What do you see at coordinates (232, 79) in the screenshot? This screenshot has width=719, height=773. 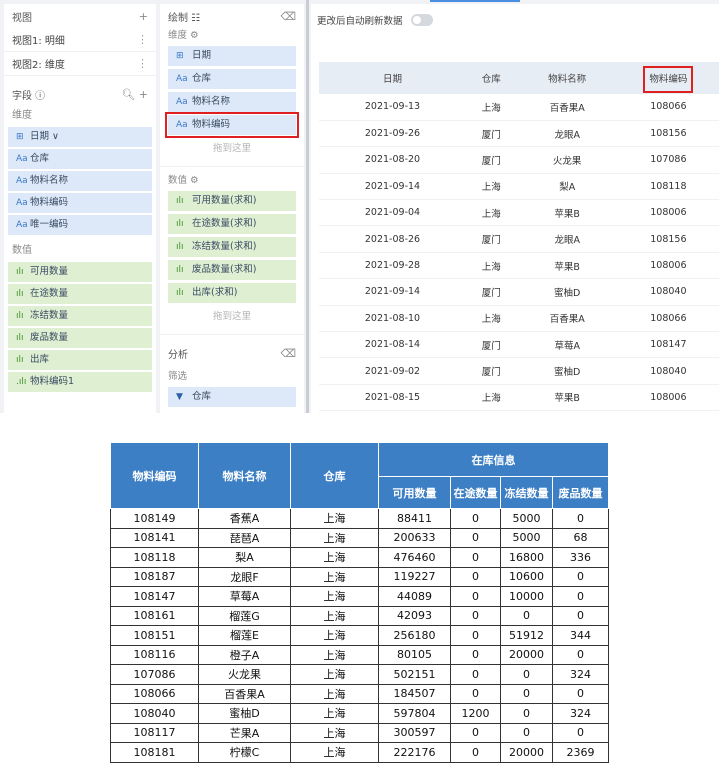 I see `dimension-slot-chip: Aa 仓库` at bounding box center [232, 79].